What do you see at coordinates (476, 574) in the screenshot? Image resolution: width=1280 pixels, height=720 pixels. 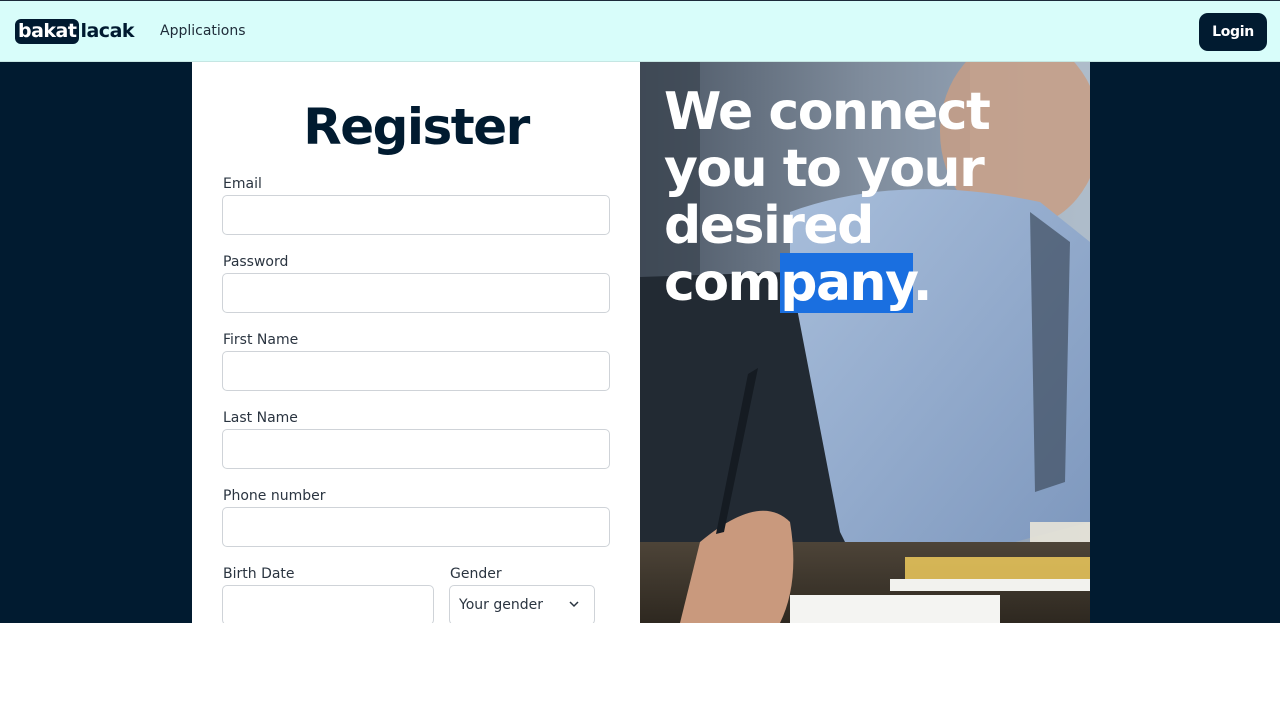 I see `gender-label: Gender` at bounding box center [476, 574].